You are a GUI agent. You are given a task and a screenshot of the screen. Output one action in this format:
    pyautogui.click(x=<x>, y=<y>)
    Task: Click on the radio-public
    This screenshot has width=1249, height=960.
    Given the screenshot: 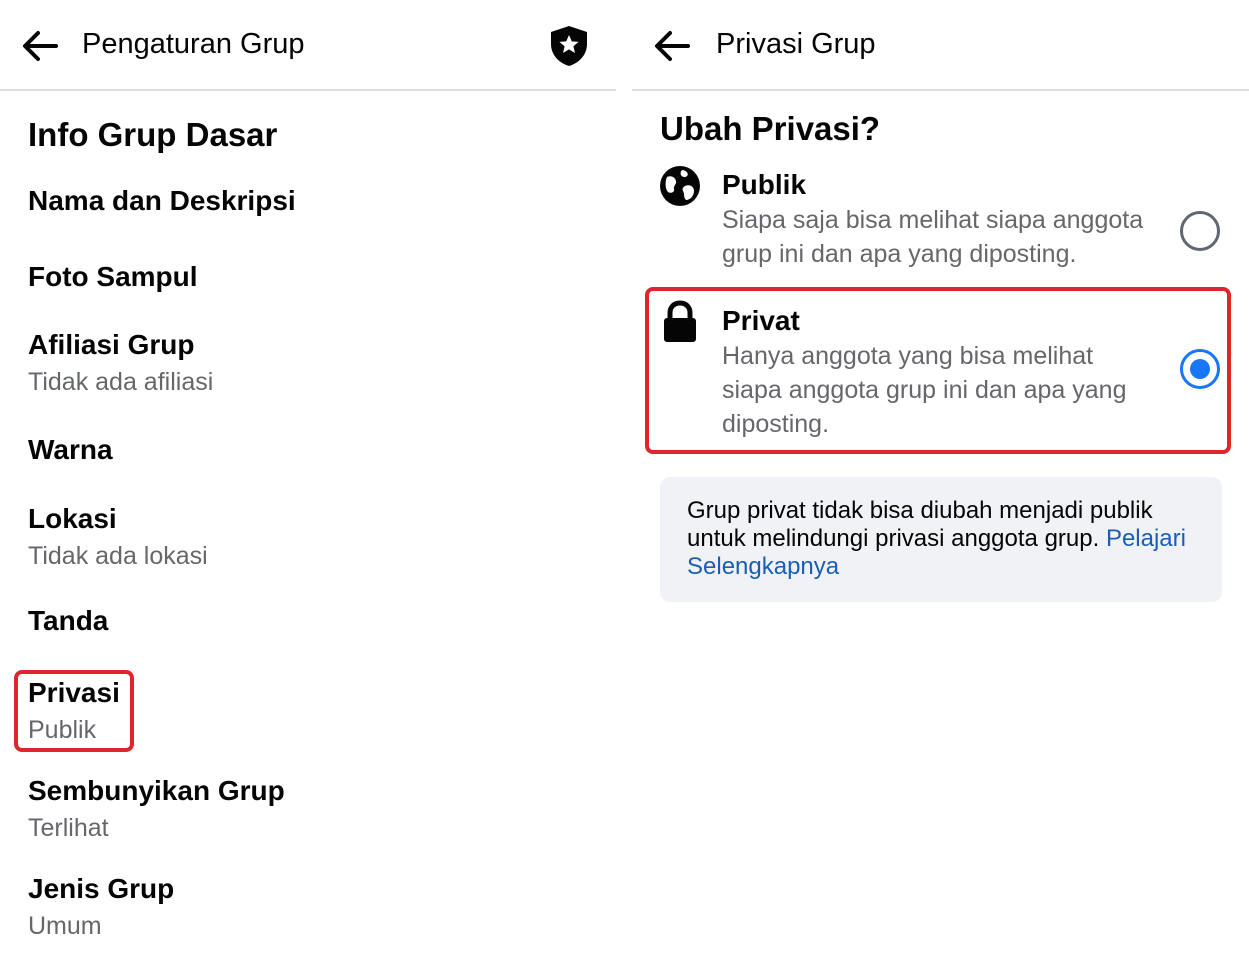 What is the action you would take?
    pyautogui.click(x=1200, y=231)
    